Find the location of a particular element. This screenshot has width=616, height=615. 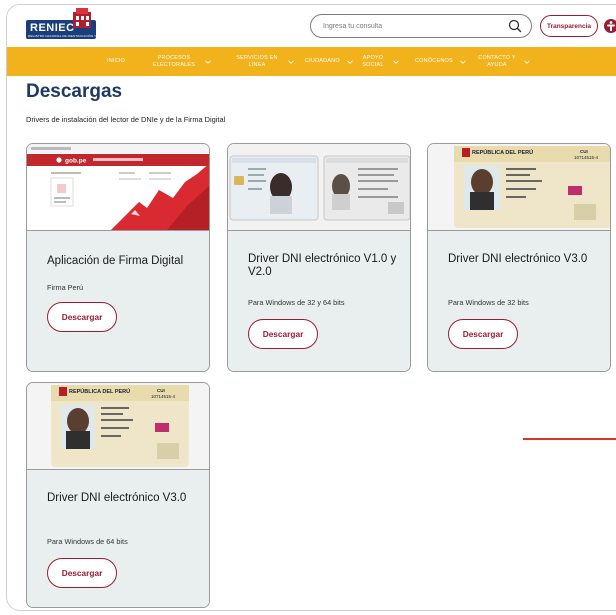

nav-item-servicios-en-linea: SERVICIOS EN LÍNEA is located at coordinates (270, 61).